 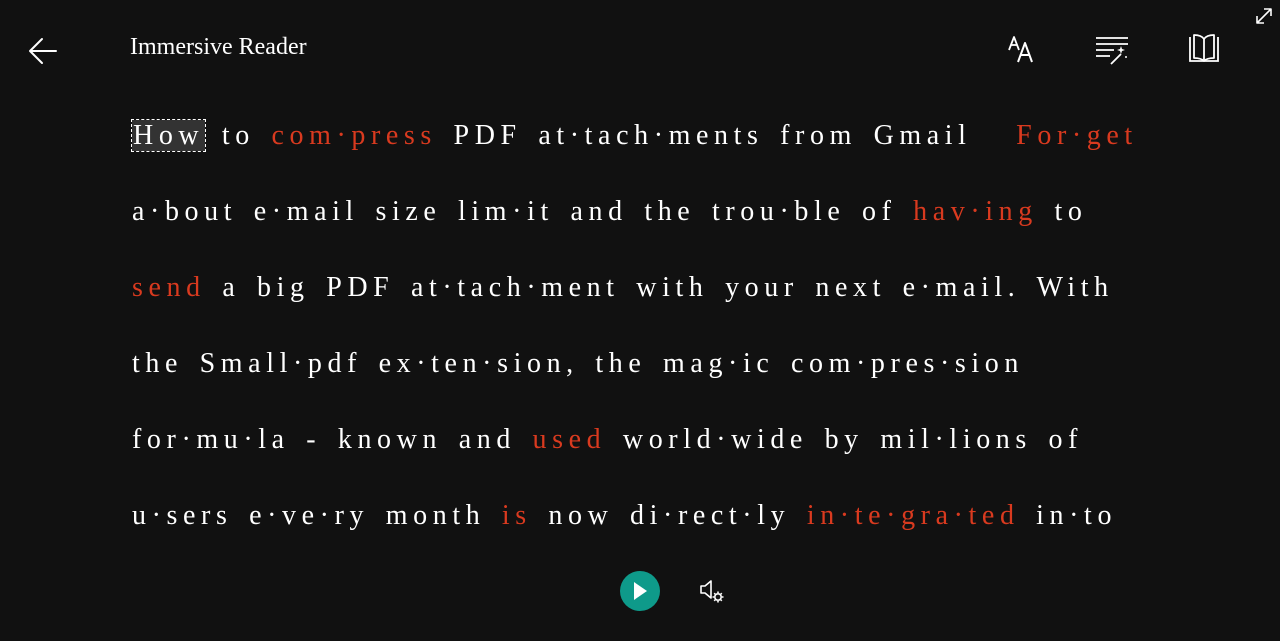 I want to click on back-arrow-icon, so click(x=43, y=51).